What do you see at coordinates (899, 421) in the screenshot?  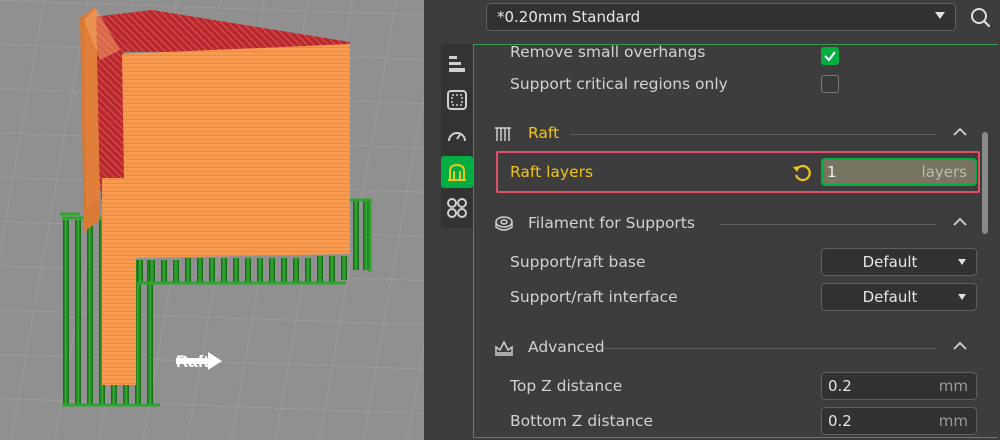 I see `bottom-z-distance-input: 0.2 mm` at bounding box center [899, 421].